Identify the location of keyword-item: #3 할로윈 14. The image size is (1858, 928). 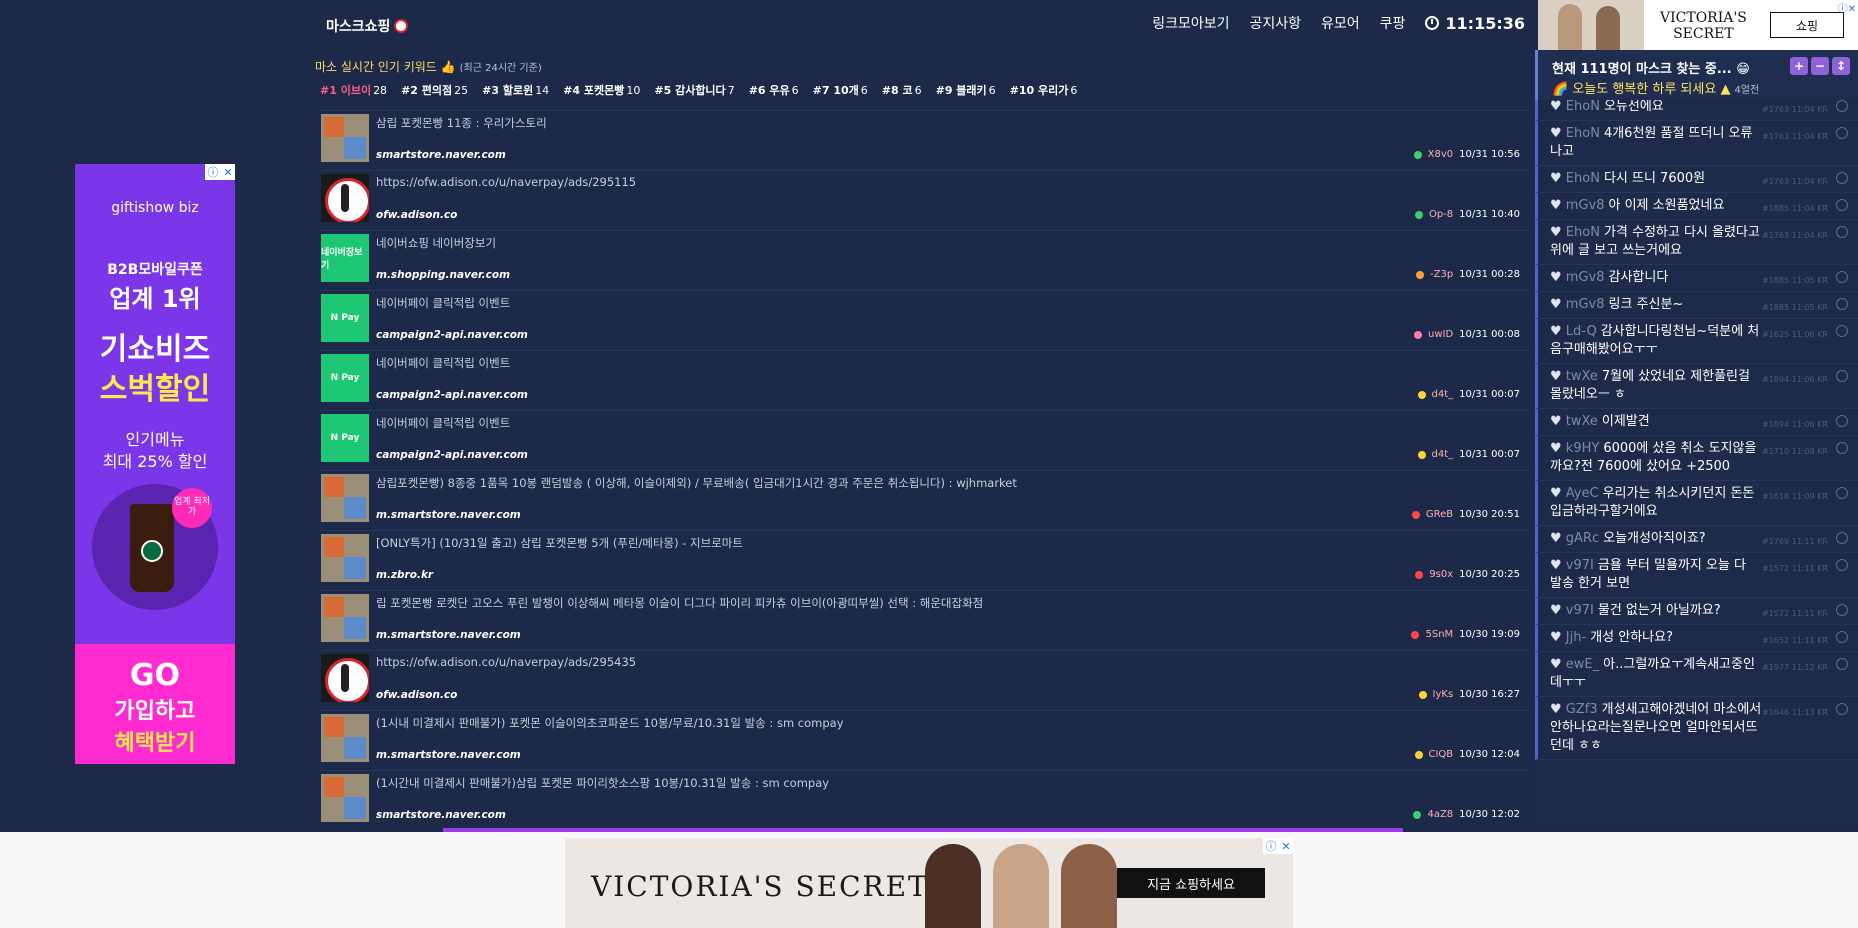
(515, 90).